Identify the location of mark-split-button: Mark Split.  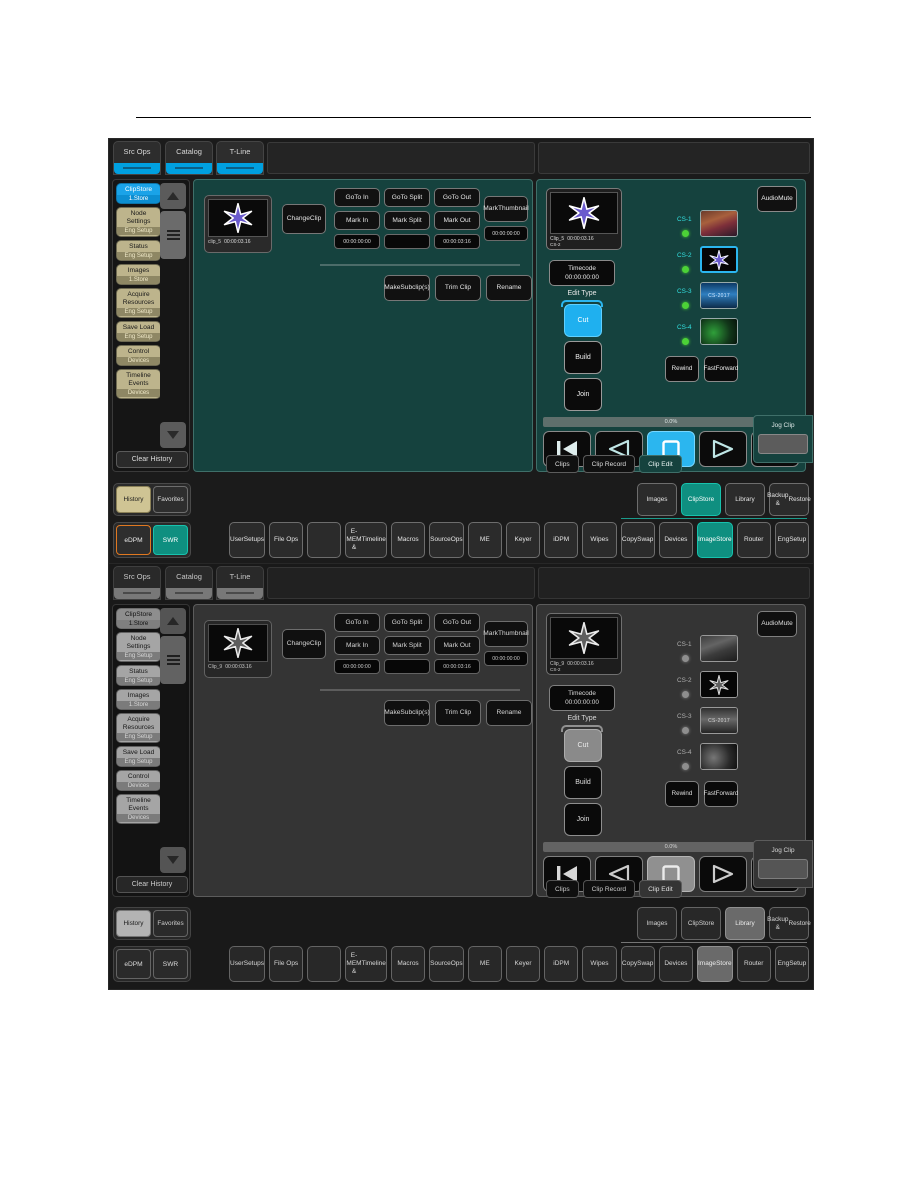
(407, 645).